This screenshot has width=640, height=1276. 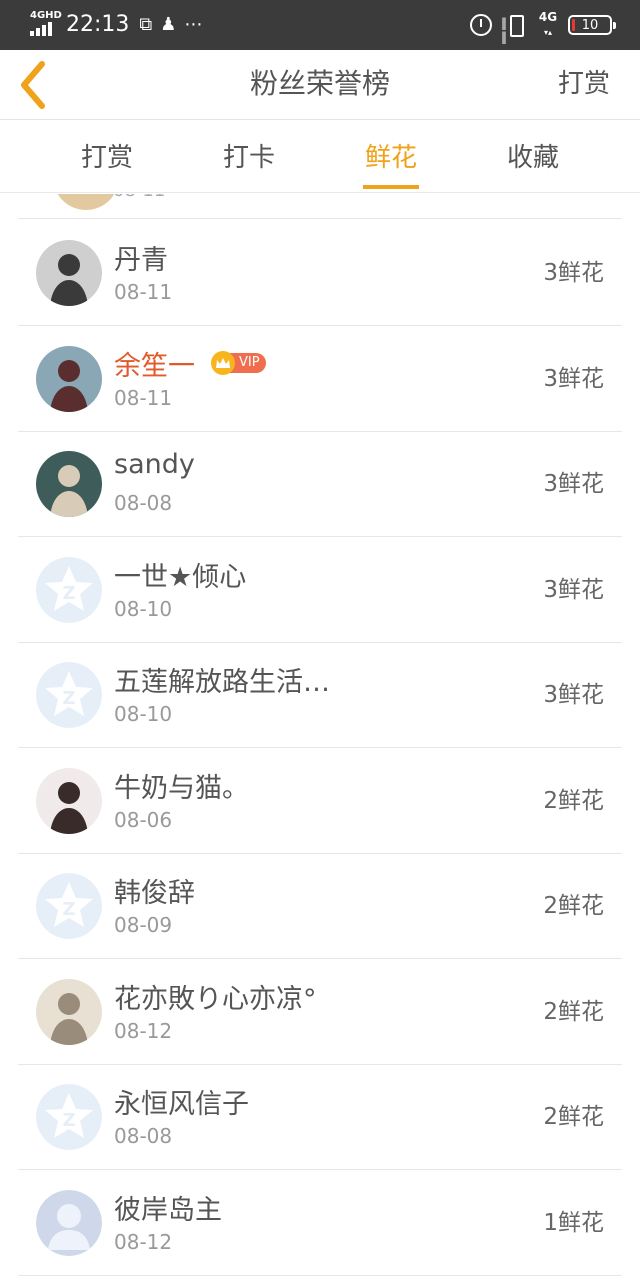 What do you see at coordinates (320, 157) in the screenshot?
I see `tab-bar: 打赏 打卡 鲜花 收藏` at bounding box center [320, 157].